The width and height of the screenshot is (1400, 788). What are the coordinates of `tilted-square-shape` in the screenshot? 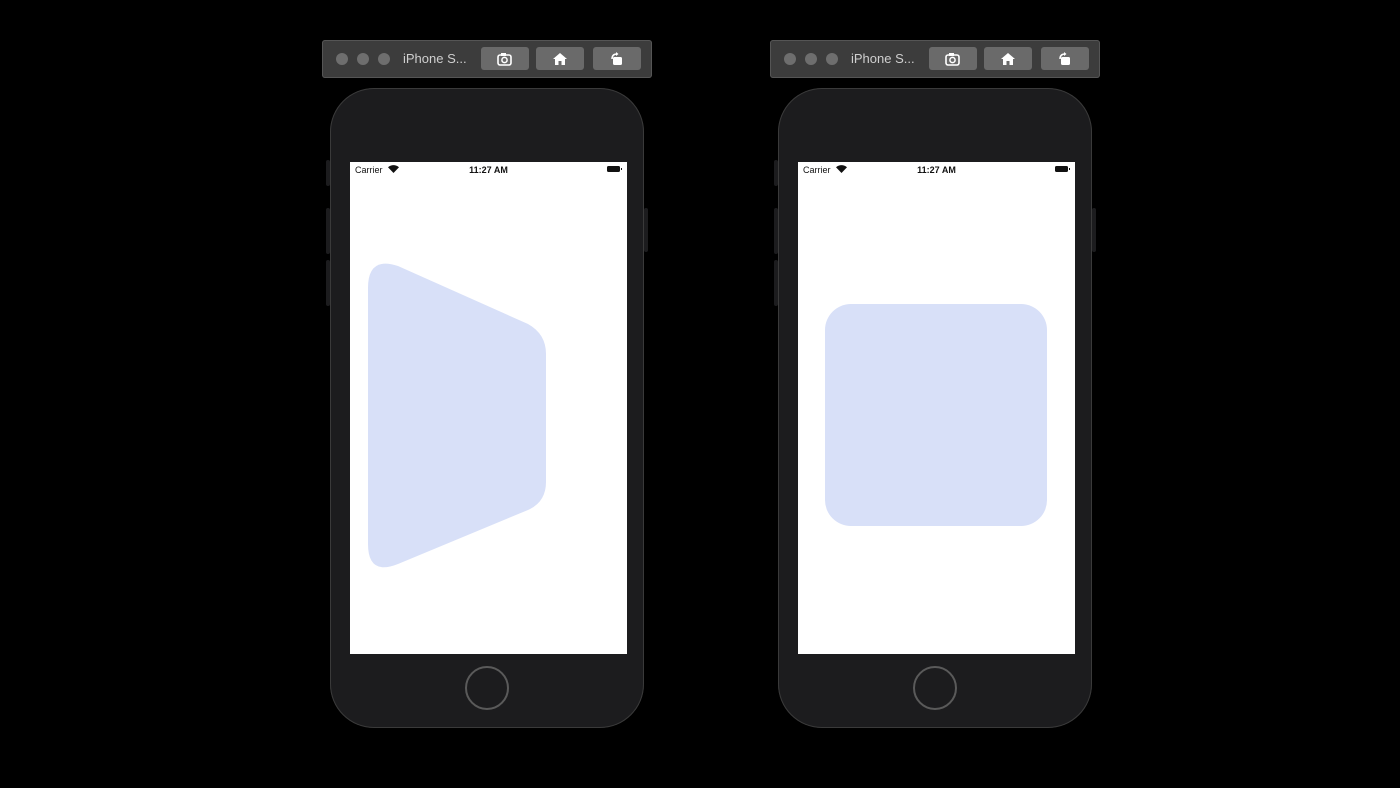 It's located at (457, 415).